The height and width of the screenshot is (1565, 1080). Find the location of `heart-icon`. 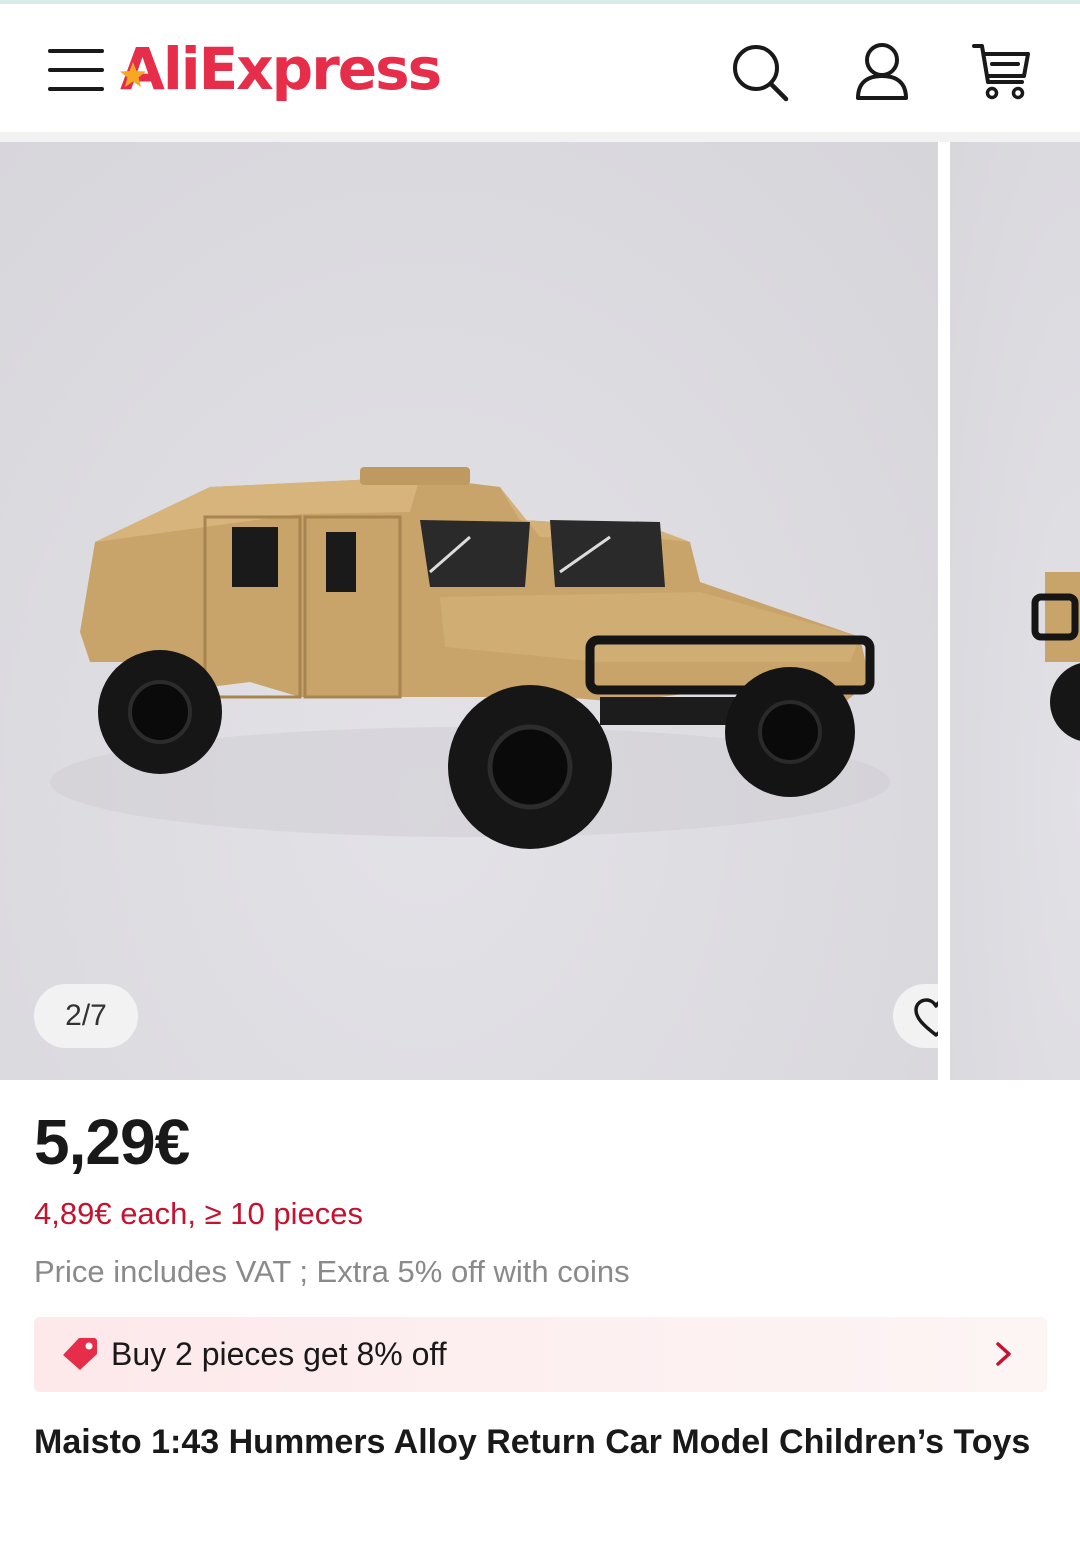

heart-icon is located at coordinates (926, 1017).